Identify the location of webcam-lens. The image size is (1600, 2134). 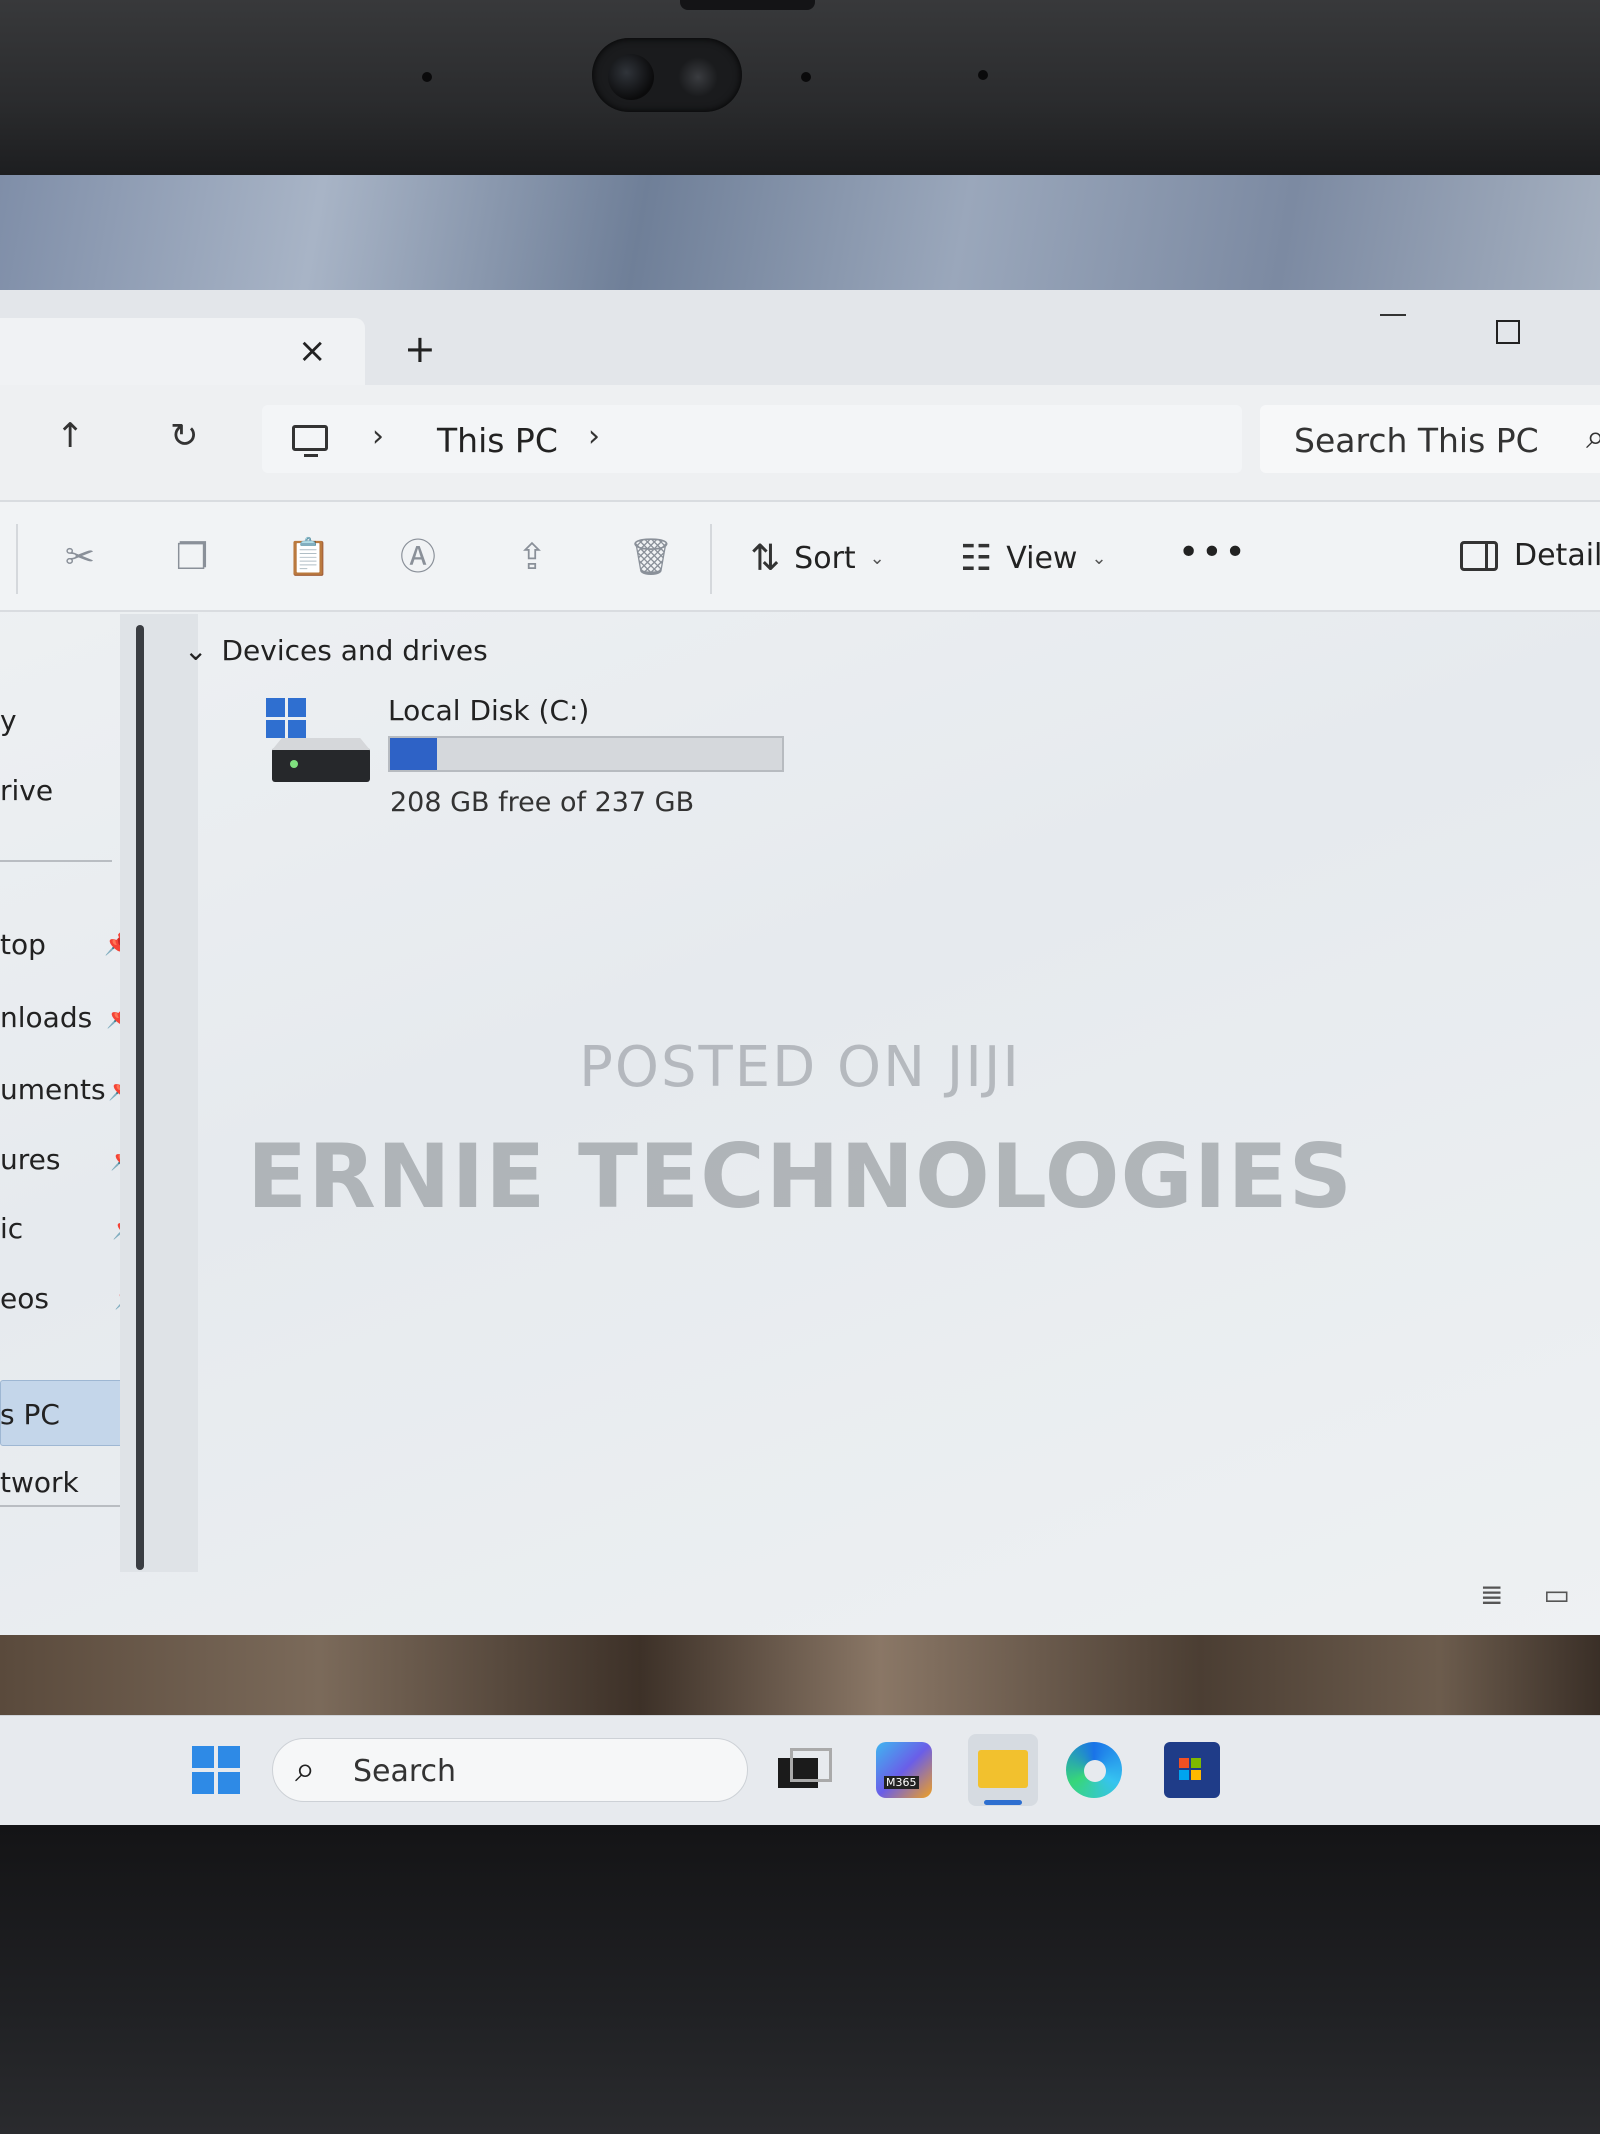
(631, 77).